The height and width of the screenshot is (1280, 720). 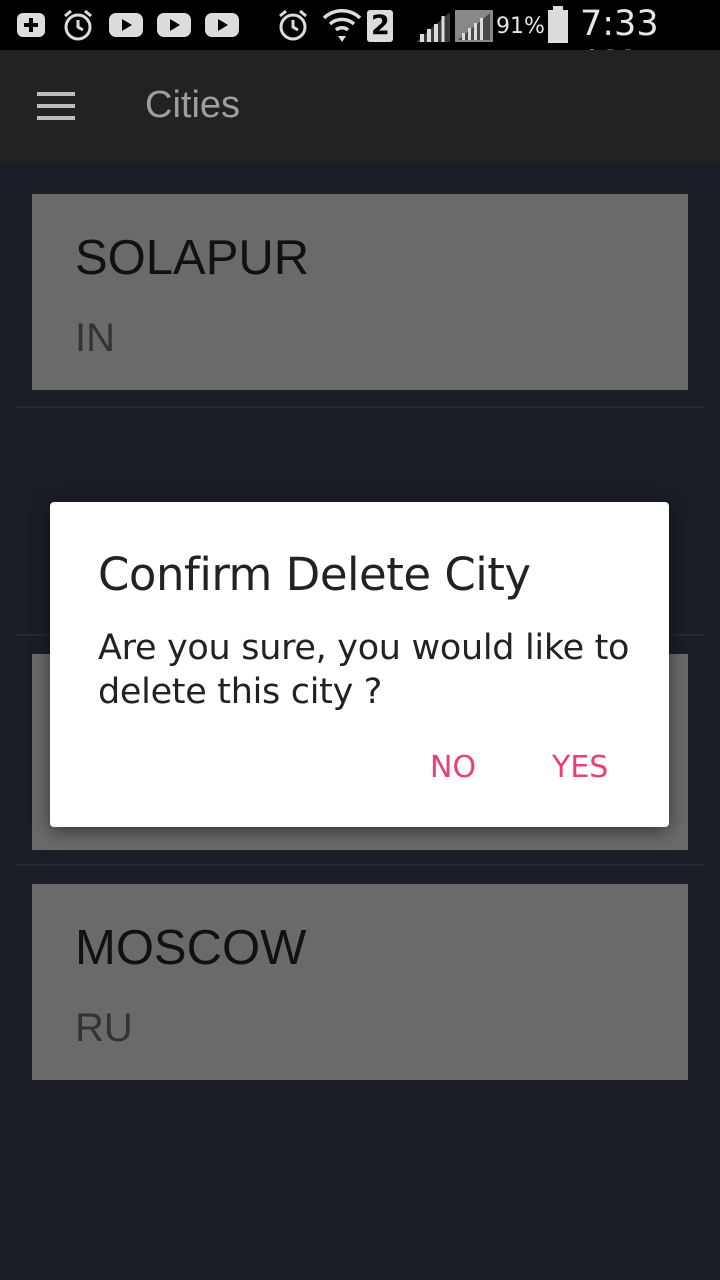 I want to click on no-button: NO, so click(x=453, y=775).